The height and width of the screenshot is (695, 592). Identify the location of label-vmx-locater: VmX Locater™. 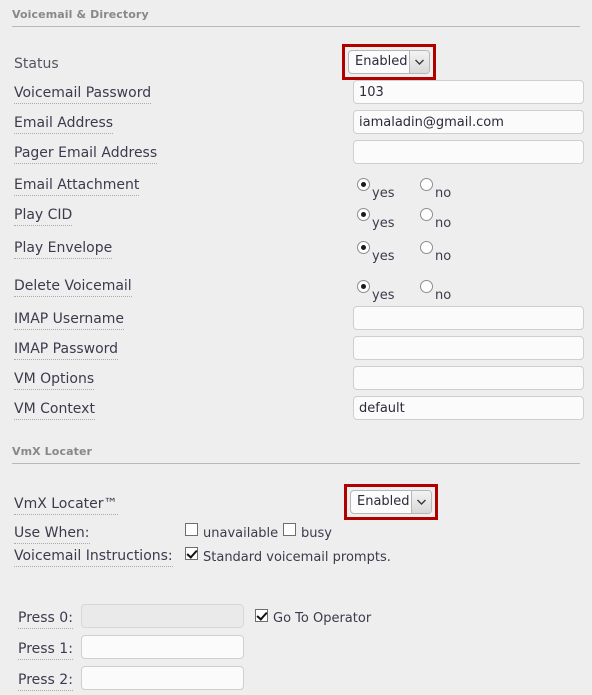
(66, 505).